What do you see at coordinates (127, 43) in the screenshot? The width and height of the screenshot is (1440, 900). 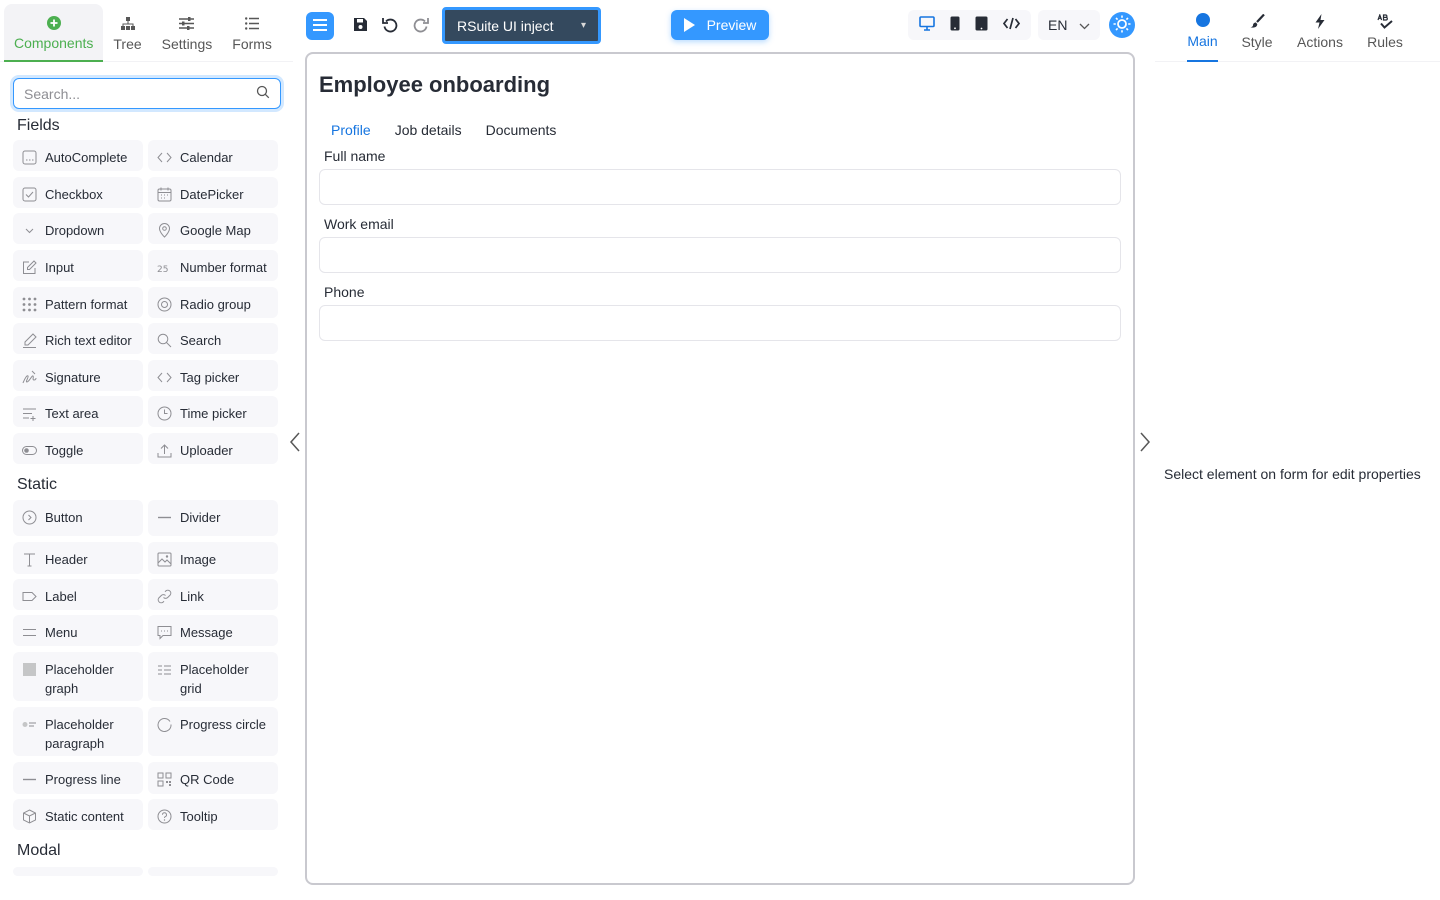 I see `tab-label: Tree` at bounding box center [127, 43].